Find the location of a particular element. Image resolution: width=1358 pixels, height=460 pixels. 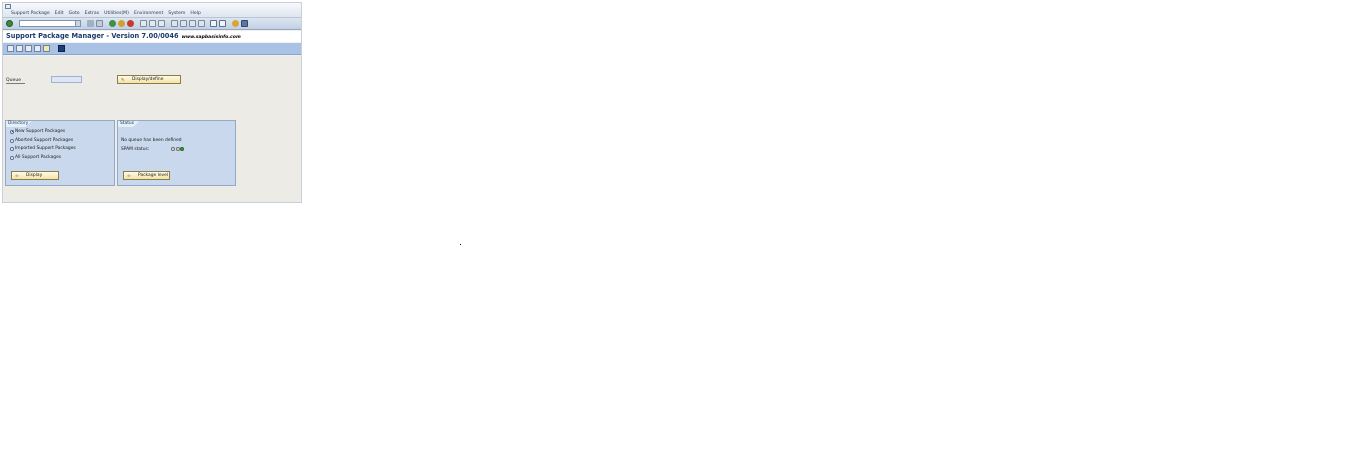

find-icon is located at coordinates (152, 23).